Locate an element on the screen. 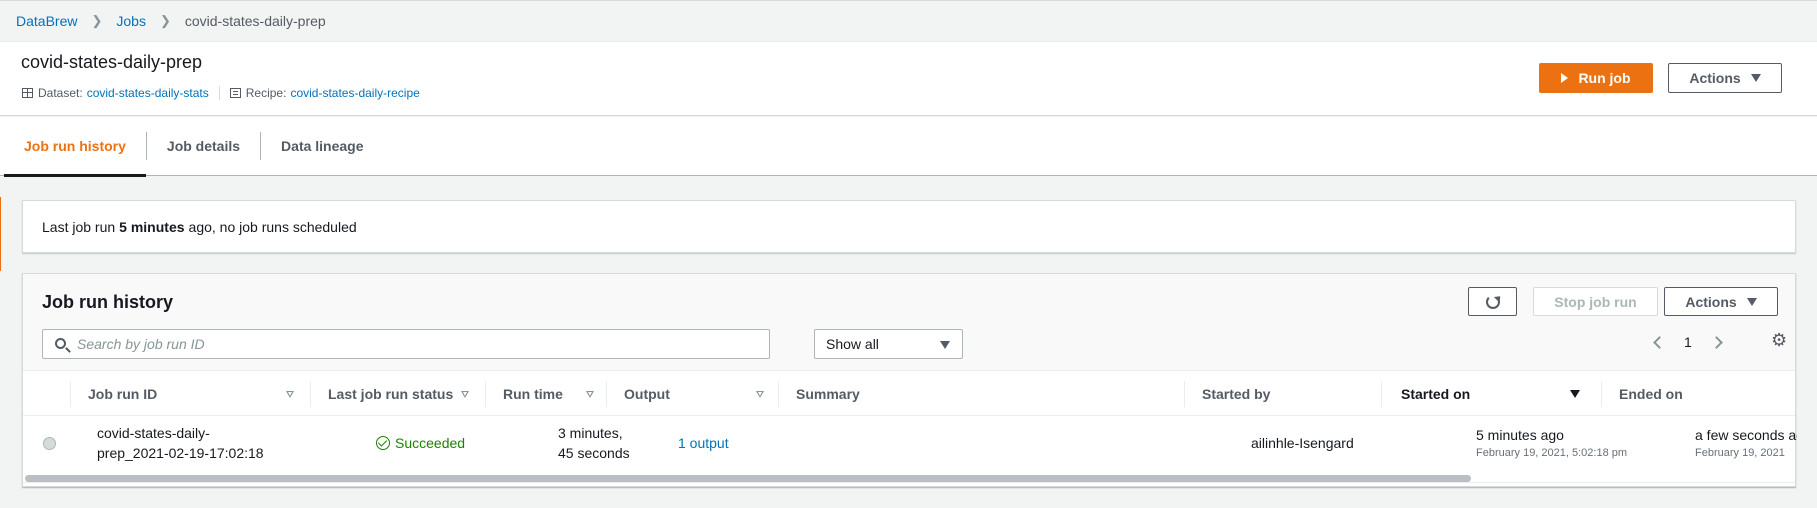 The height and width of the screenshot is (508, 1817). run-job-button: Run job is located at coordinates (1596, 78).